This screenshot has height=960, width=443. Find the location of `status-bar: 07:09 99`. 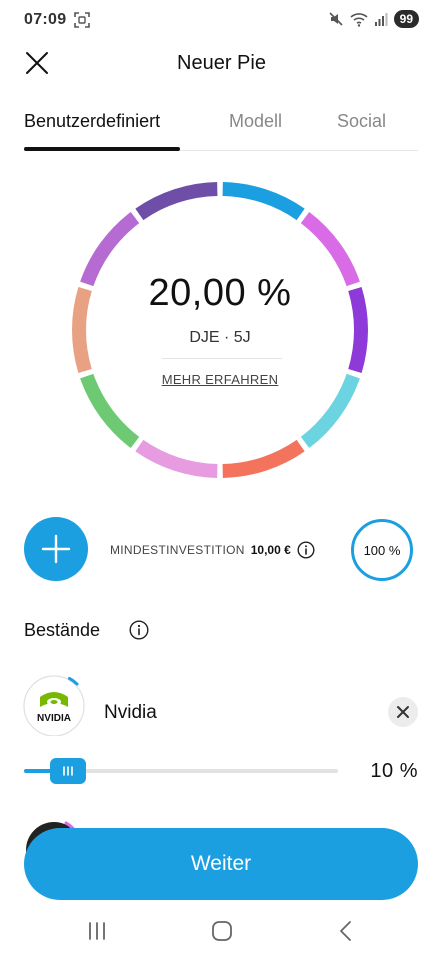

status-bar: 07:09 99 is located at coordinates (221, 20).